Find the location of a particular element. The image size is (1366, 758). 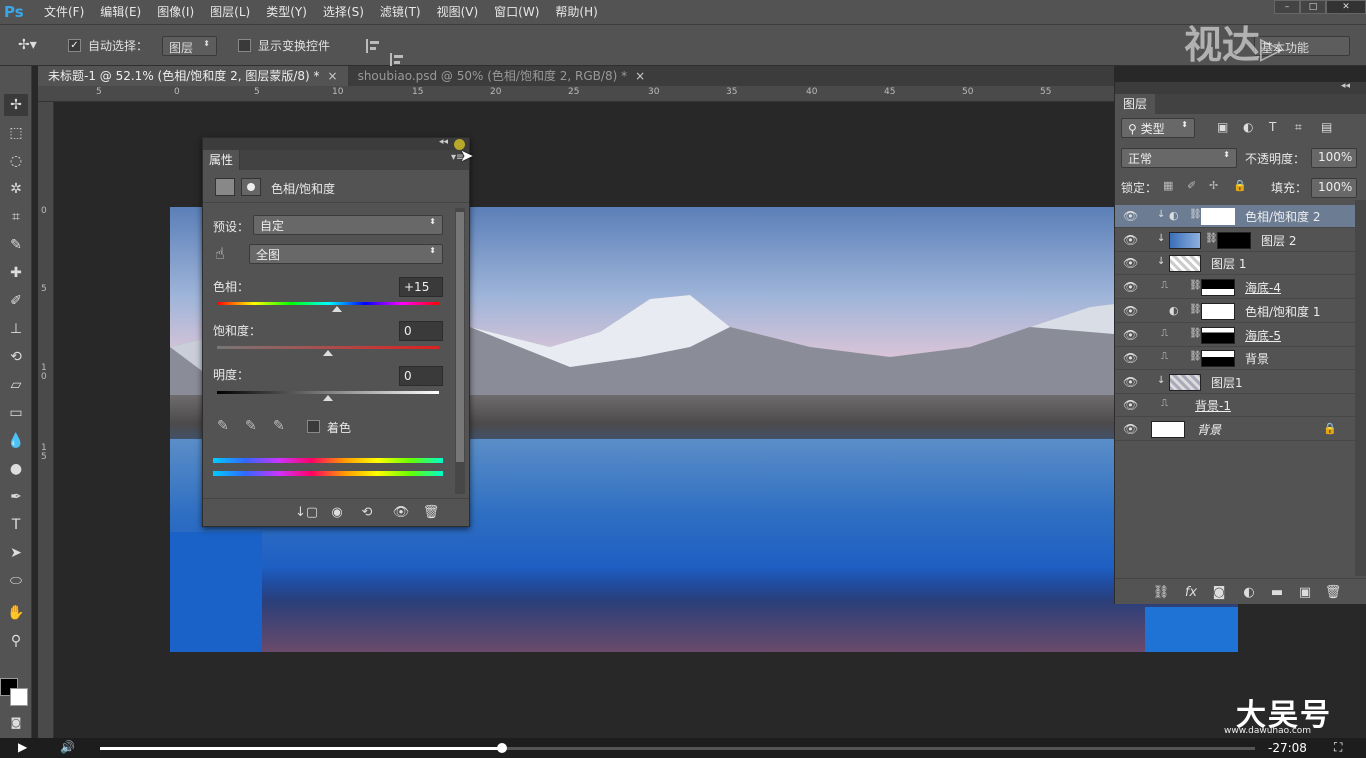

volume-icon: 🔊 is located at coordinates (67, 747).